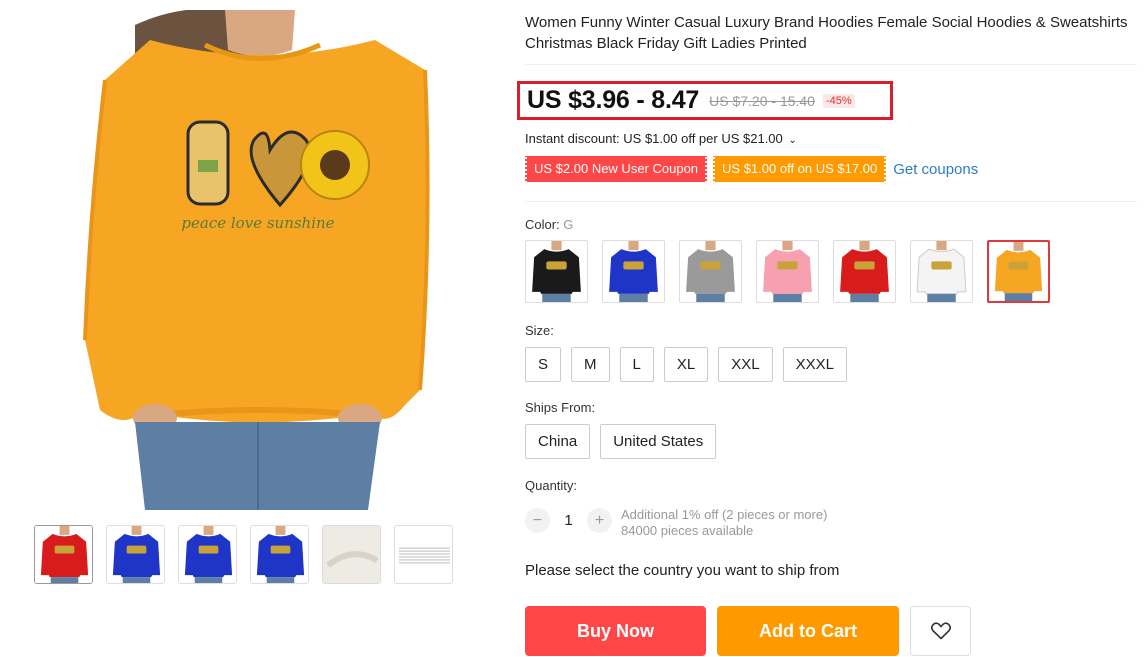  Describe the element at coordinates (543, 364) in the screenshot. I see `size-option: S` at that location.